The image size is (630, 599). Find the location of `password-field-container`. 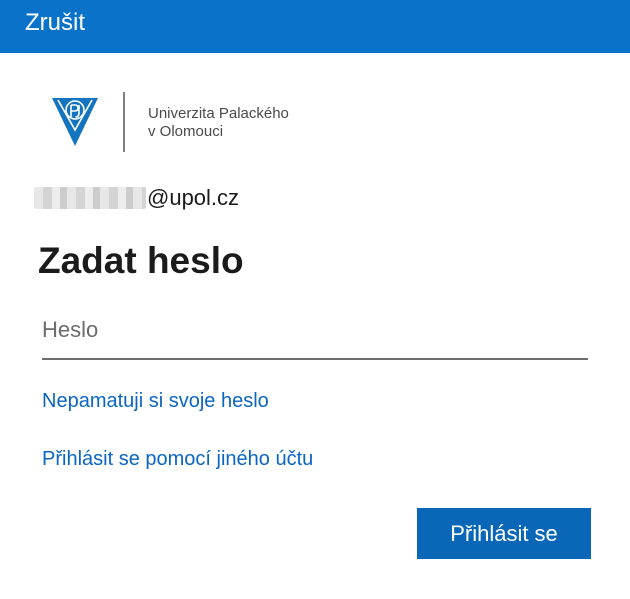

password-field-container is located at coordinates (315, 334).